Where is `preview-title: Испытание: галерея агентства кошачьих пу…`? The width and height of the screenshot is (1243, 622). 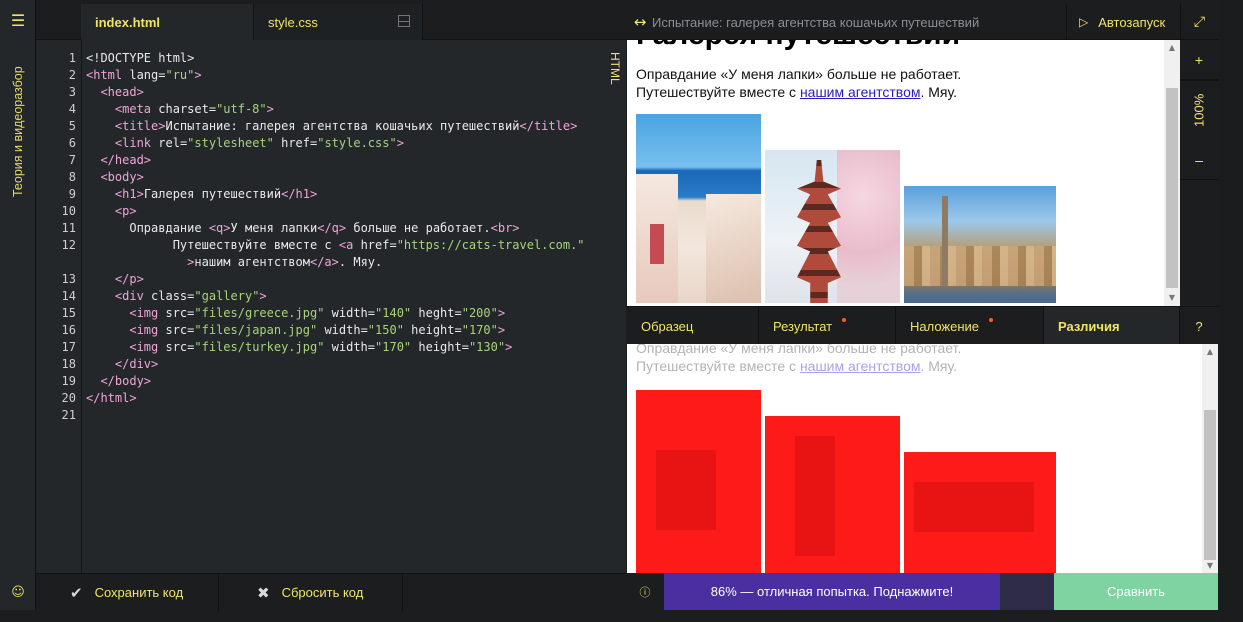
preview-title: Испытание: галерея агентства кошачьих пу… is located at coordinates (816, 22).